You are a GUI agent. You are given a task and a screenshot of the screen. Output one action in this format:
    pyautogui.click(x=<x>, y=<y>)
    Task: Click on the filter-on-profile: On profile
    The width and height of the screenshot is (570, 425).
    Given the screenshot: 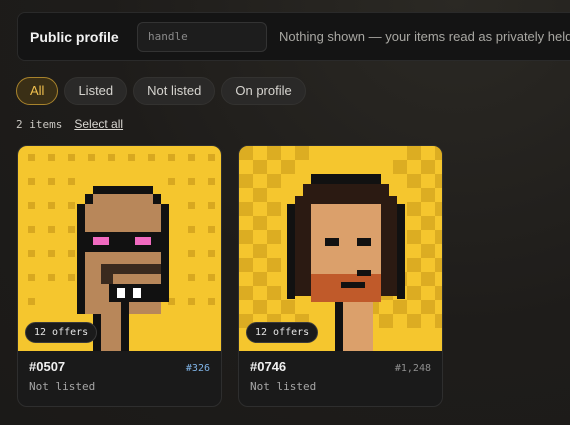 What is the action you would take?
    pyautogui.click(x=263, y=91)
    